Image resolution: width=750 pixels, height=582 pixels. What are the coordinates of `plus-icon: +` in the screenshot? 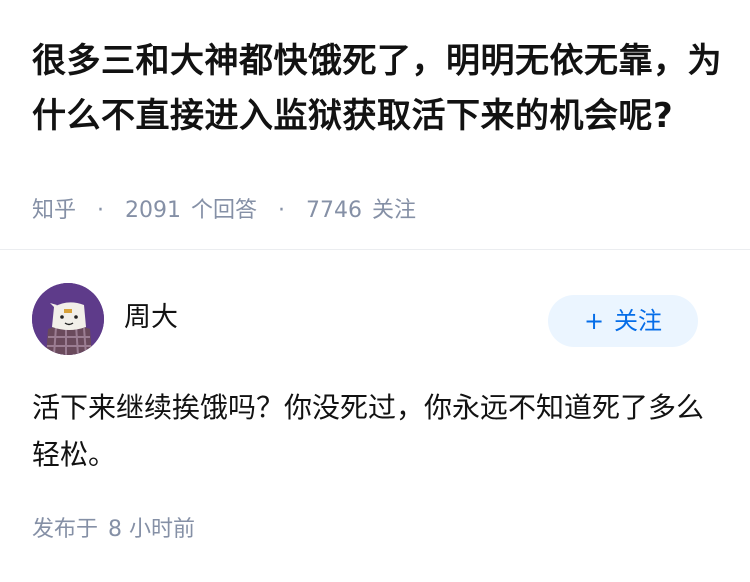 It's located at (594, 321).